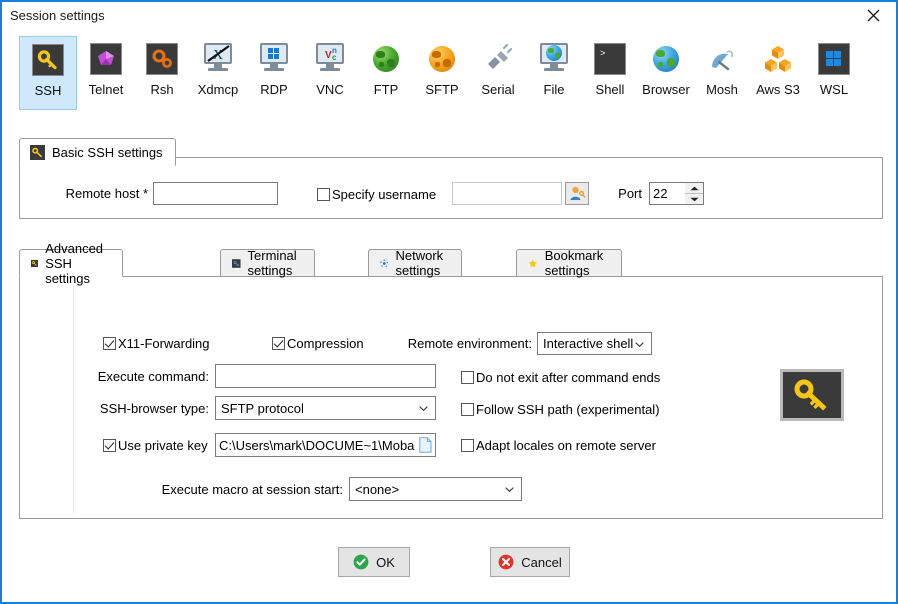  I want to click on protocol-tile-rdp: RDP, so click(274, 73).